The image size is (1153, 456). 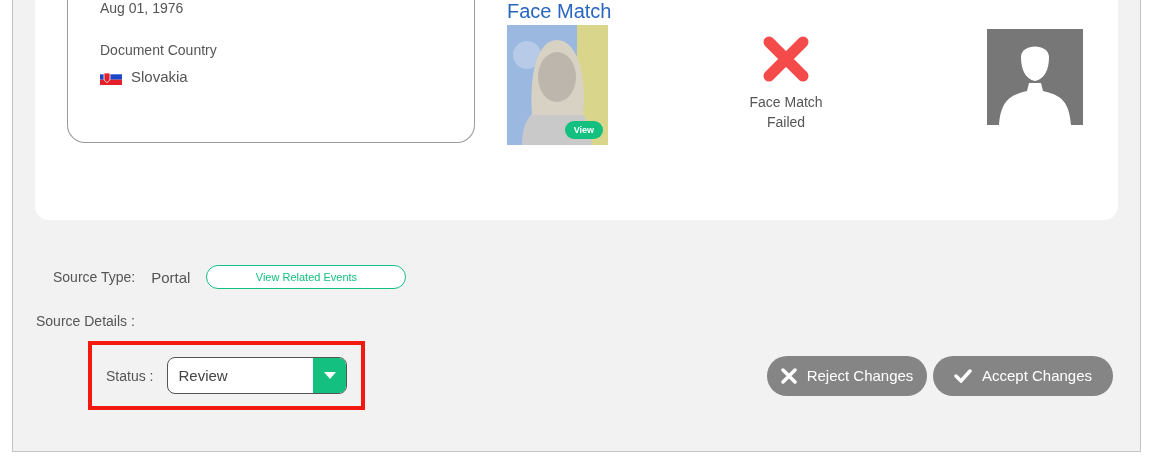 I want to click on source-type: Portal, so click(x=171, y=277).